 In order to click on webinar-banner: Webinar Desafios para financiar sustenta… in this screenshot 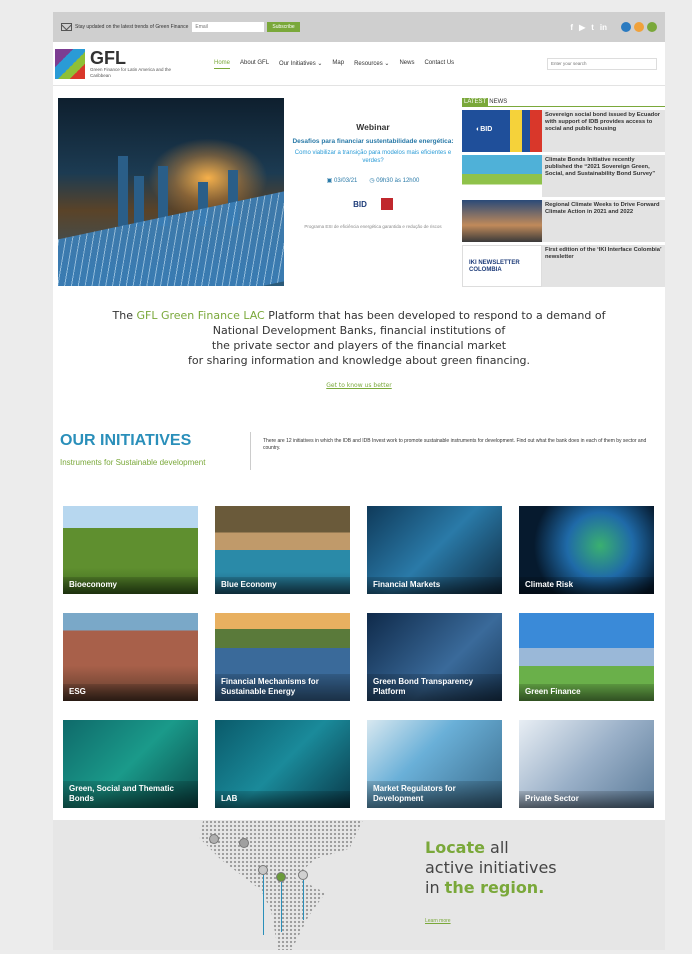, I will do `click(373, 192)`.